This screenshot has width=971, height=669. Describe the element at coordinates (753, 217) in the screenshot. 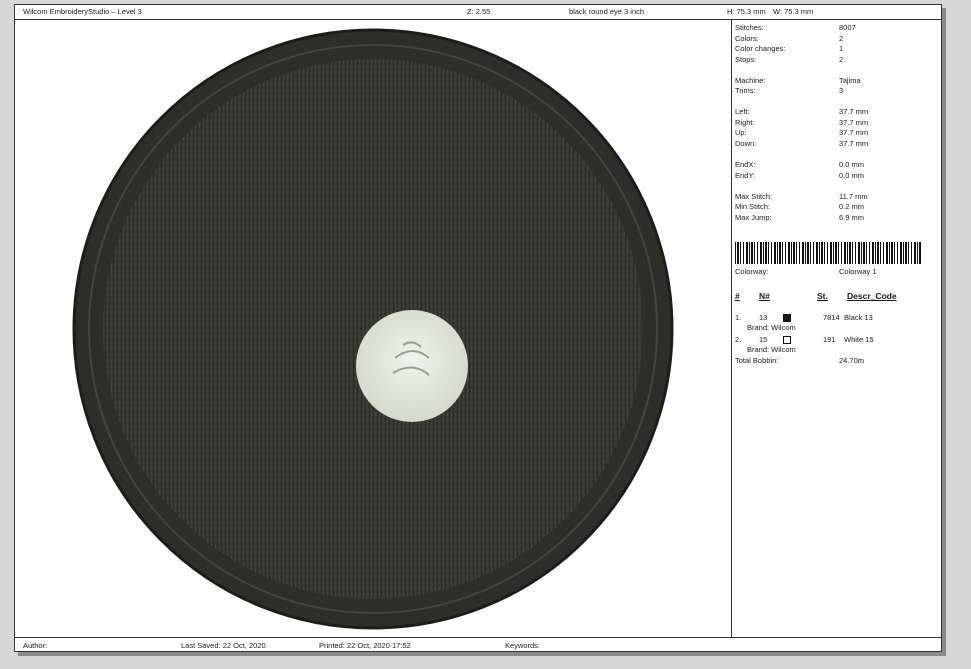

I see `stat-label: Max Jump:` at that location.